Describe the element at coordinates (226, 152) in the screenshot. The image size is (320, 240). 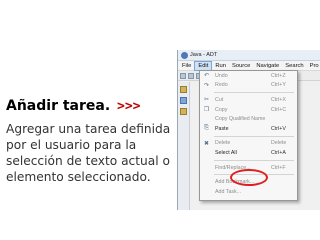
I see `menu-item-label: Select All` at that location.